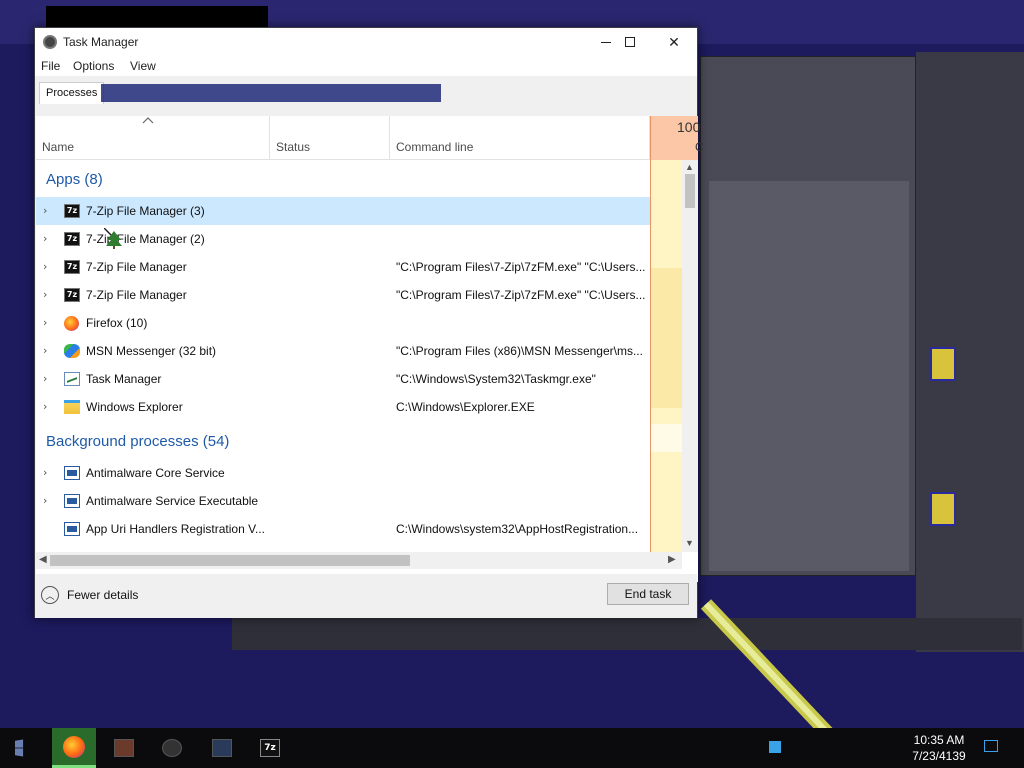 The image size is (1024, 768). I want to click on notification-icon, so click(991, 746).